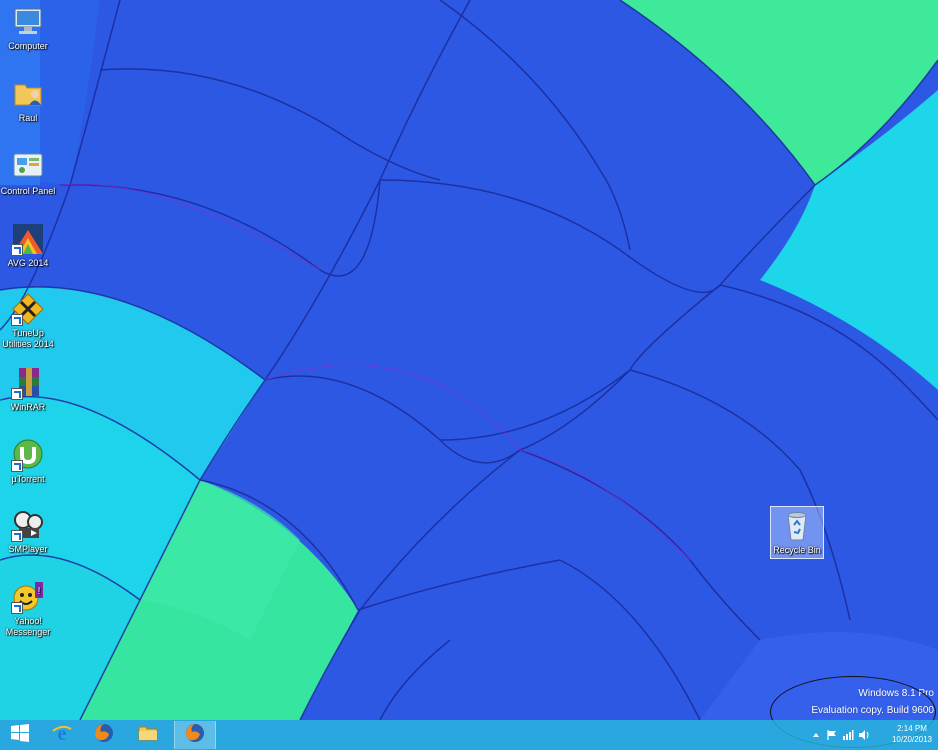 This screenshot has width=938, height=750. I want to click on file-explorer-icon, so click(148, 735).